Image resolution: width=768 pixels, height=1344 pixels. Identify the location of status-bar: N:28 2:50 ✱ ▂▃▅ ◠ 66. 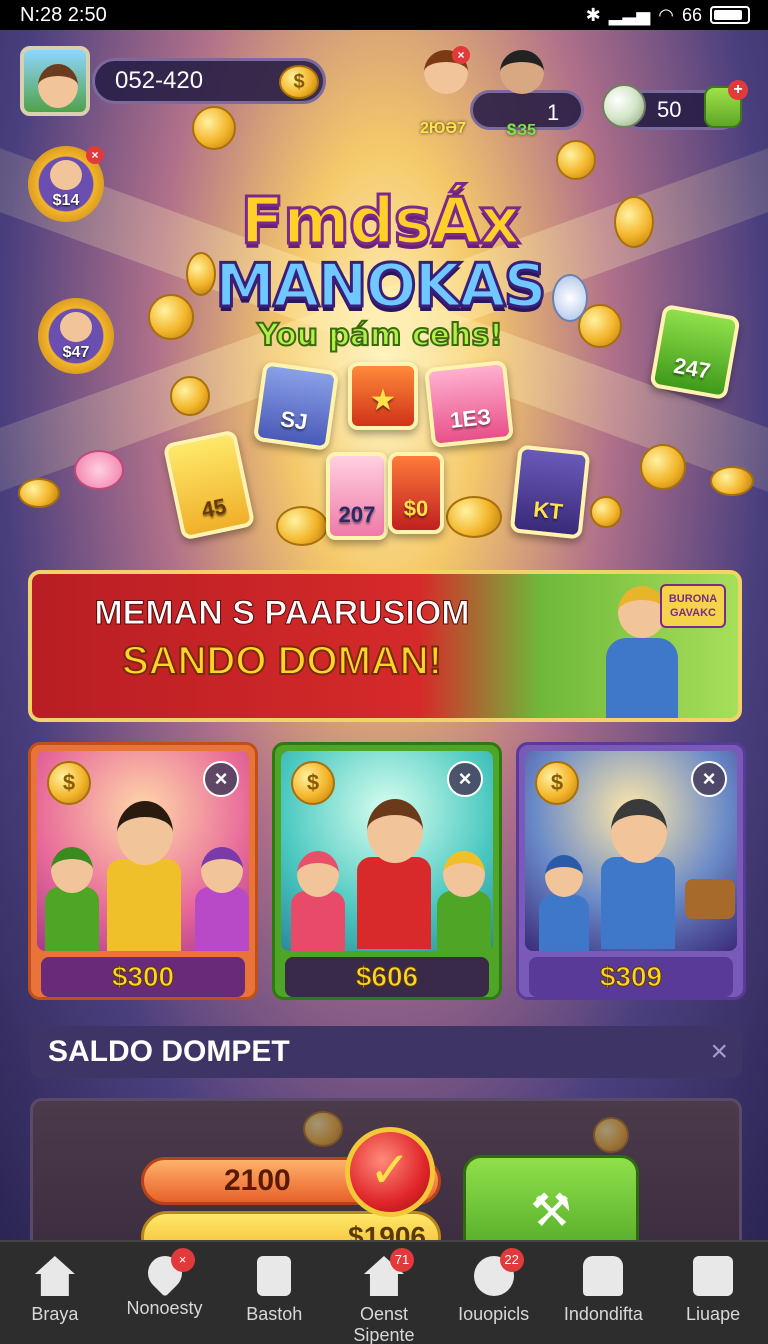
(384, 15).